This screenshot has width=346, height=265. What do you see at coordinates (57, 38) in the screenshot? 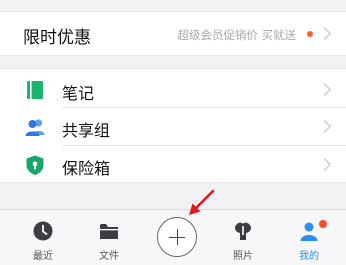
I see `promo-title: 限时优惠` at bounding box center [57, 38].